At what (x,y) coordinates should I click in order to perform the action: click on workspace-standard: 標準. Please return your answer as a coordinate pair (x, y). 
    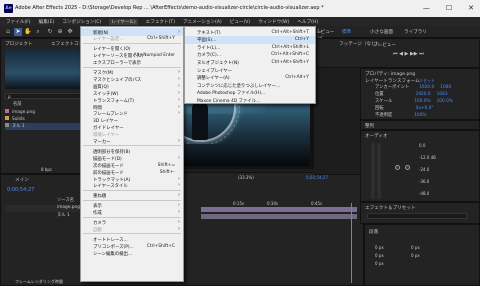
    Looking at the image, I should click on (346, 32).